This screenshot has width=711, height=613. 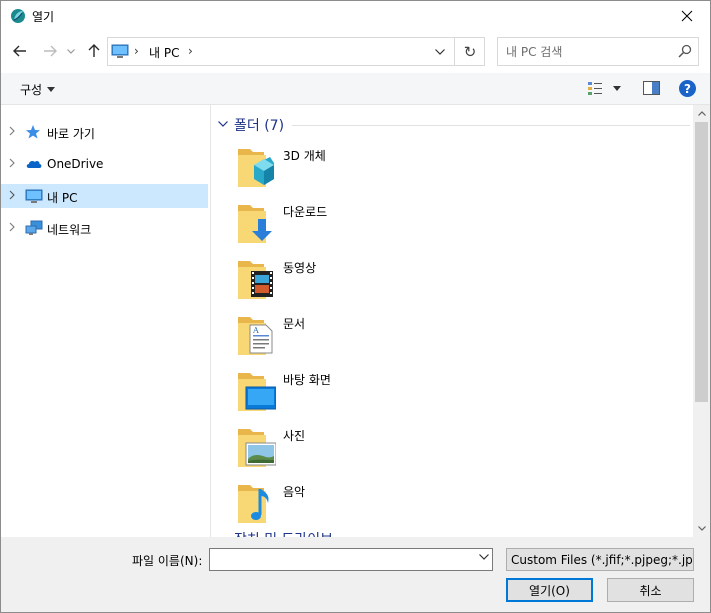 I want to click on close-icon, so click(x=687, y=16).